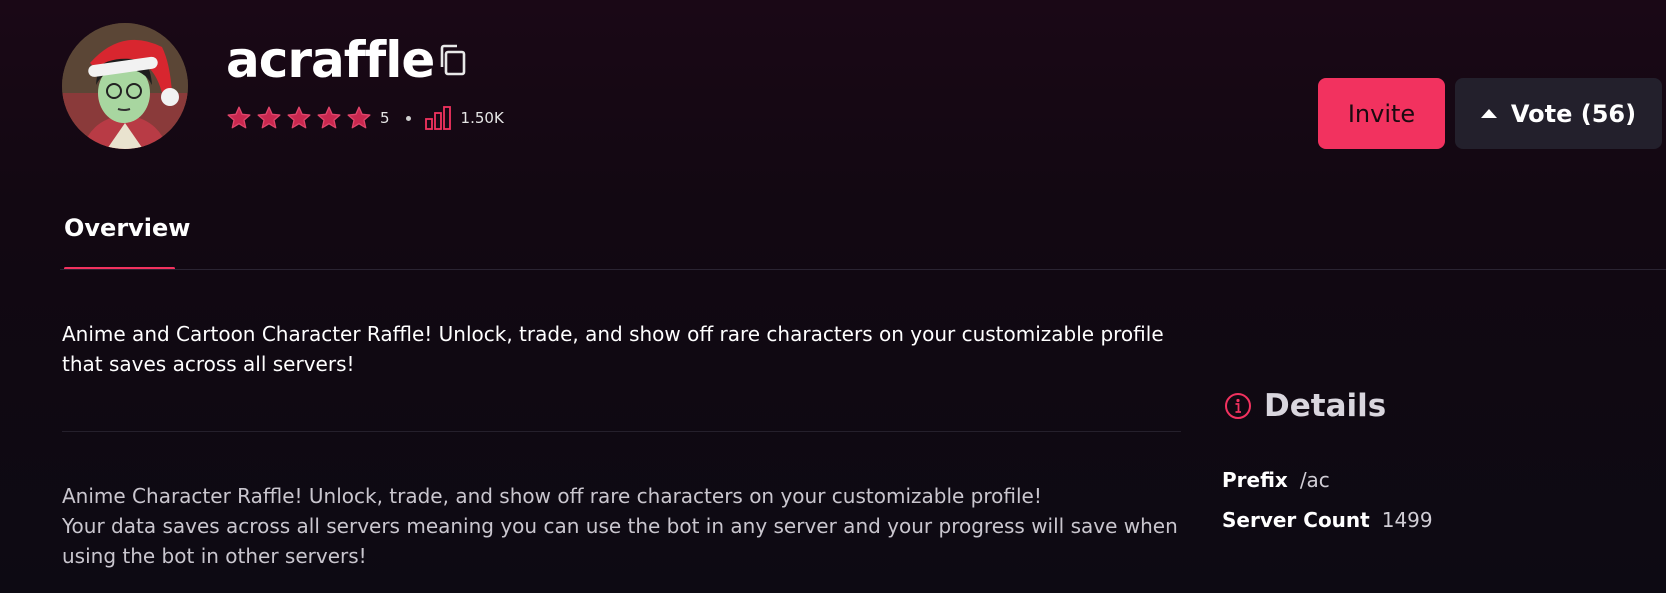 This screenshot has height=593, width=1666. Describe the element at coordinates (1314, 480) in the screenshot. I see `prefix-value: /ac` at that location.